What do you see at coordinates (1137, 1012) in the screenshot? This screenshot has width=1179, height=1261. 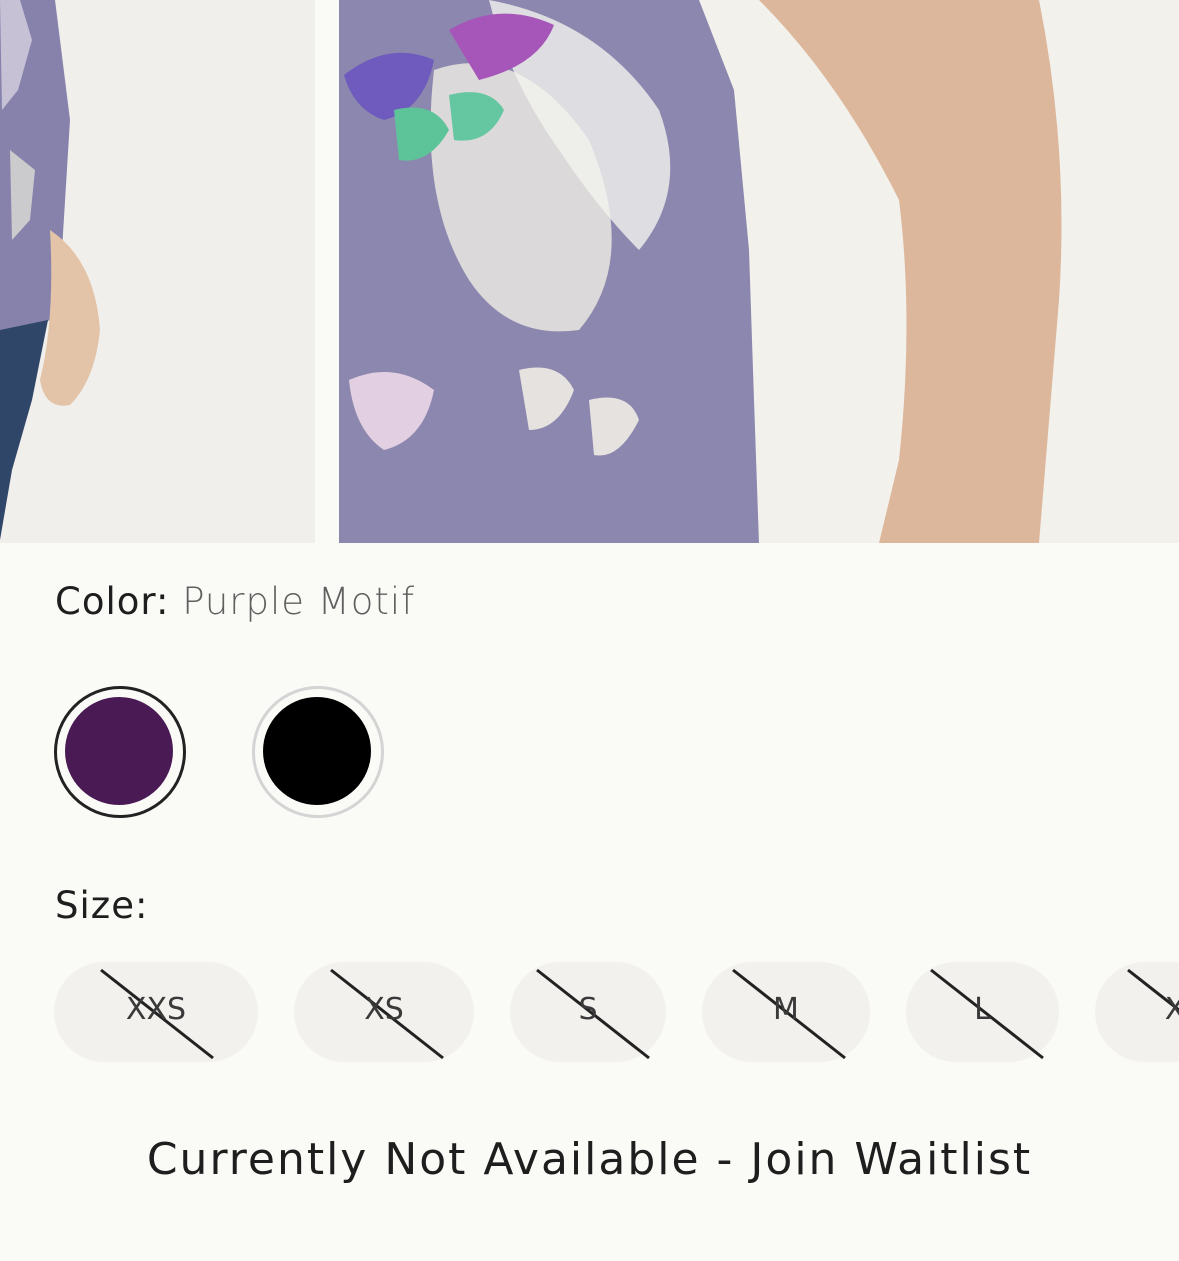 I see `size-option-x: X` at bounding box center [1137, 1012].